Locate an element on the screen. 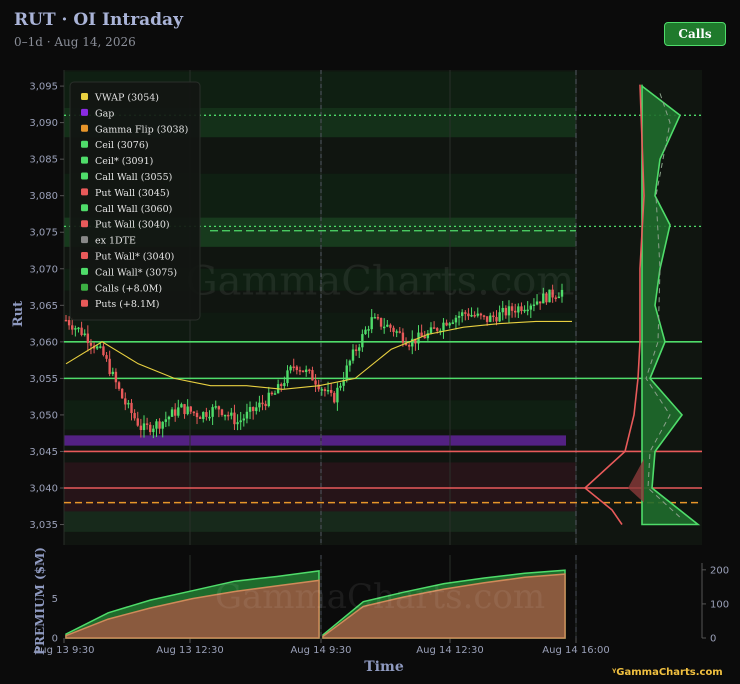  legend-item: Put Wall* (3040) is located at coordinates (134, 257).